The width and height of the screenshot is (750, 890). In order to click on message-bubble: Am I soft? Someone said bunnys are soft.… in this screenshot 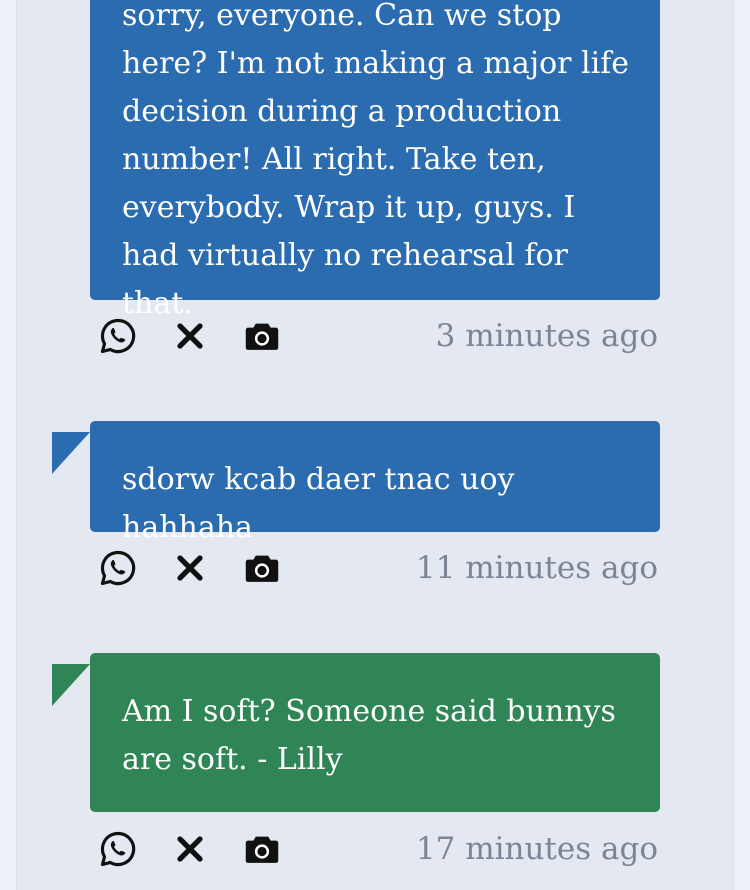, I will do `click(375, 732)`.